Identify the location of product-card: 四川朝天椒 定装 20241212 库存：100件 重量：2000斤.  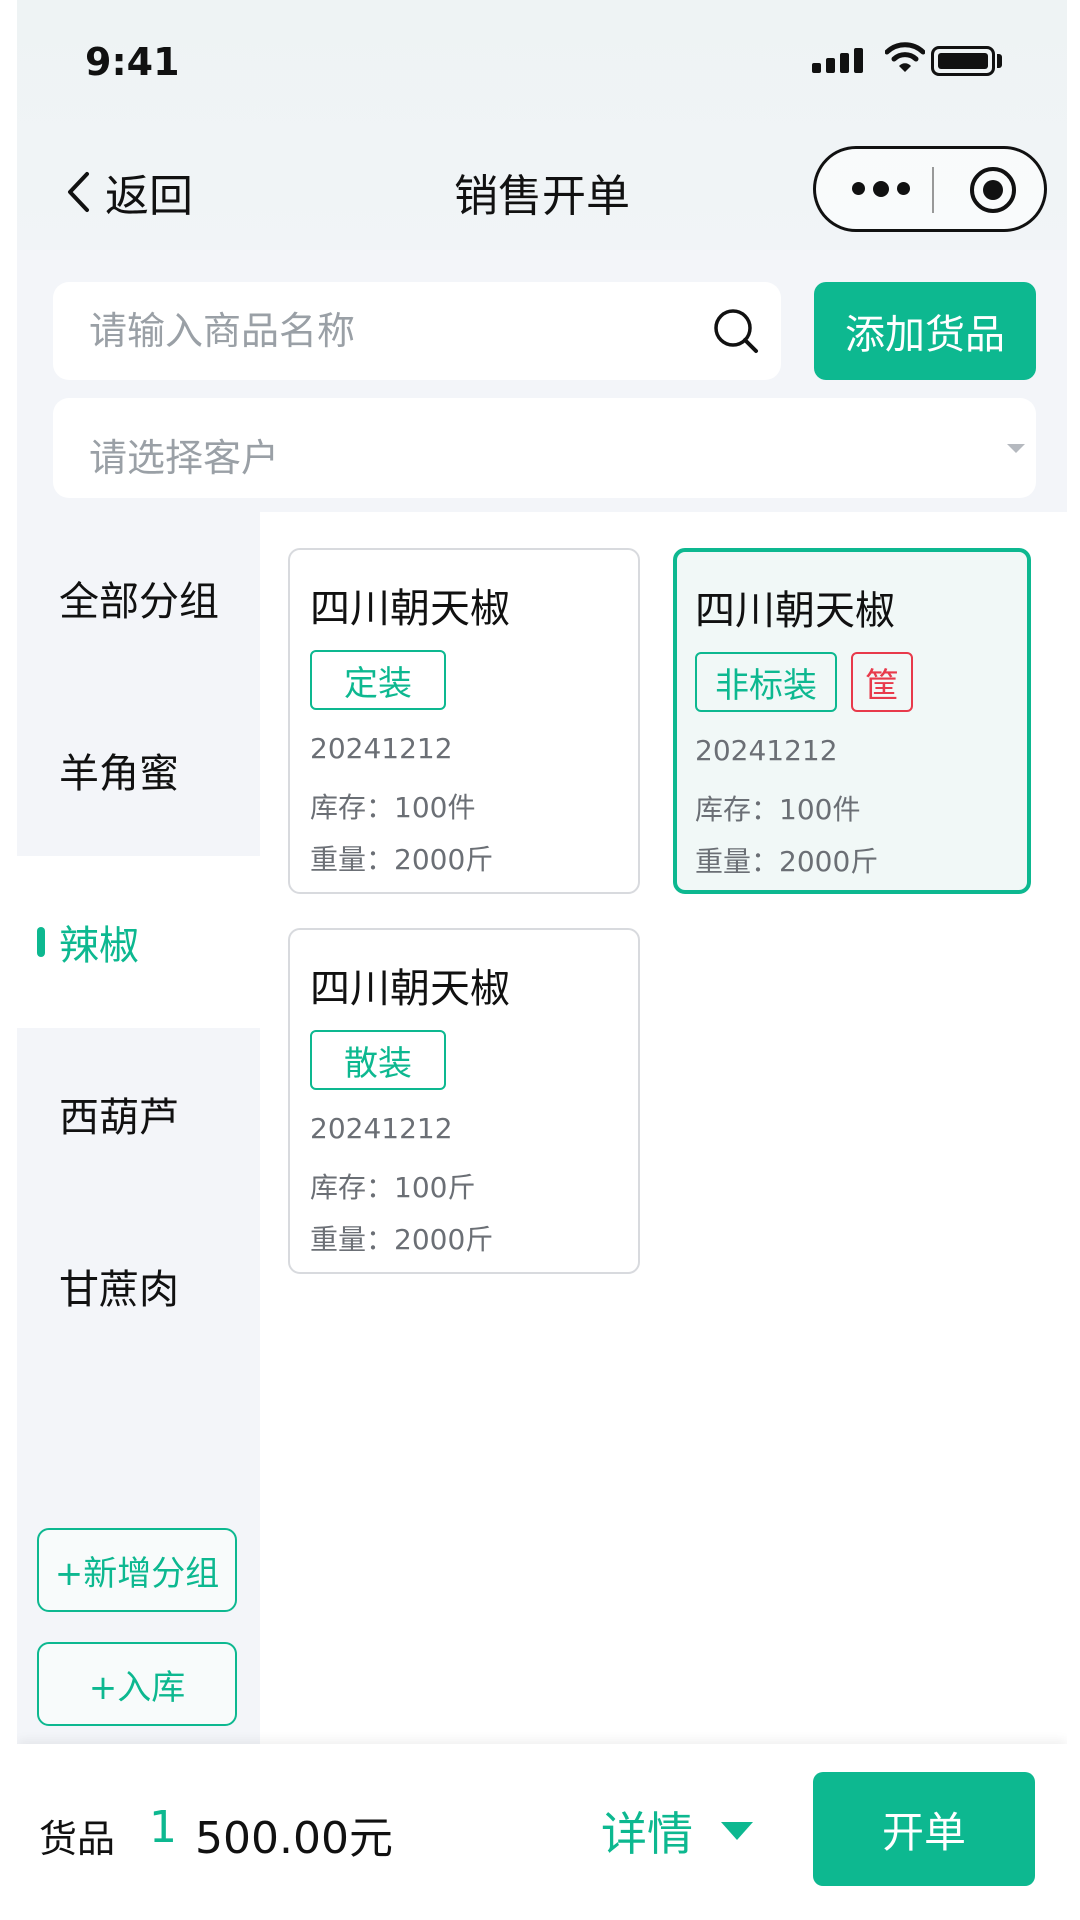
(464, 721).